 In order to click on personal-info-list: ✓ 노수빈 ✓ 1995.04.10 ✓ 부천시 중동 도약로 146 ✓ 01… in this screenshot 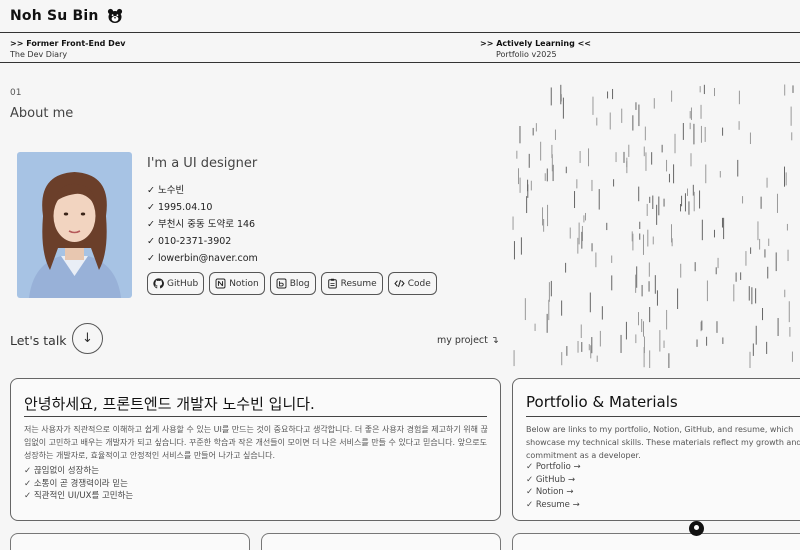, I will do `click(202, 224)`.